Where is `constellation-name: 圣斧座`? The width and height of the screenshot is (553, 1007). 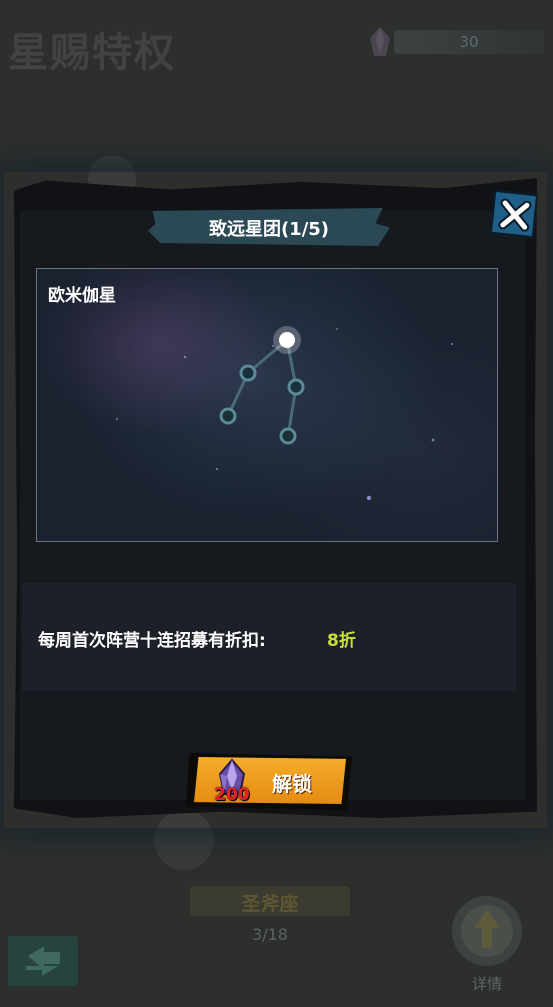 constellation-name: 圣斧座 is located at coordinates (270, 904).